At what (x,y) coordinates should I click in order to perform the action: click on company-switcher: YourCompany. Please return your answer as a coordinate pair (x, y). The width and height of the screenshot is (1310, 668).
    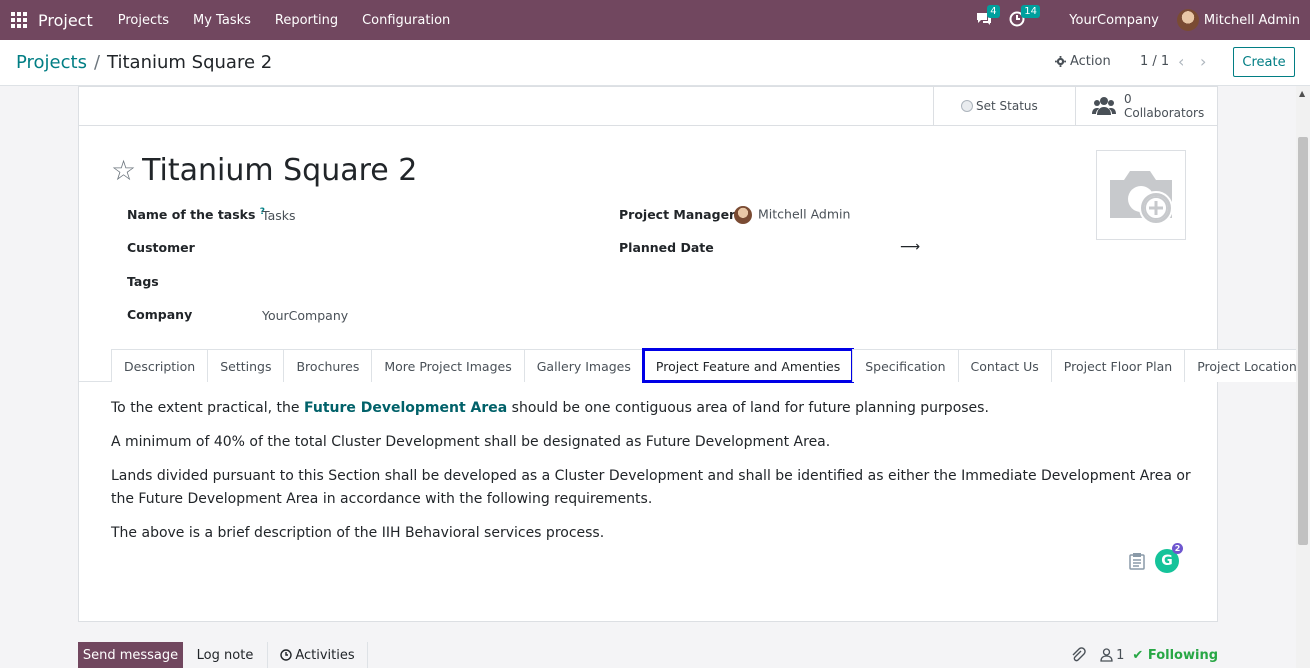
    Looking at the image, I should click on (1114, 20).